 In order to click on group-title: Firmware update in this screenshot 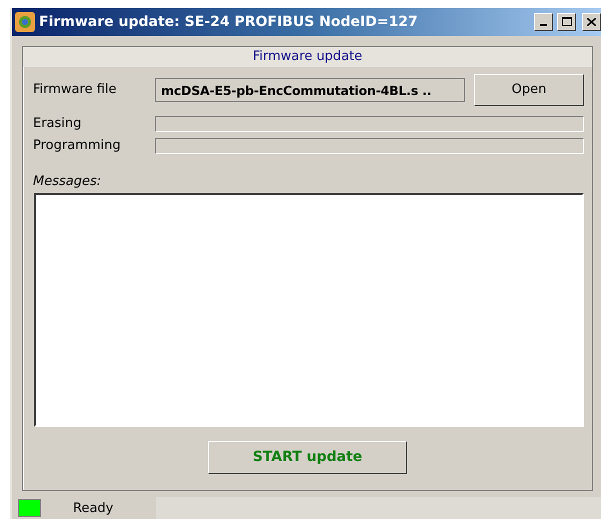, I will do `click(307, 56)`.